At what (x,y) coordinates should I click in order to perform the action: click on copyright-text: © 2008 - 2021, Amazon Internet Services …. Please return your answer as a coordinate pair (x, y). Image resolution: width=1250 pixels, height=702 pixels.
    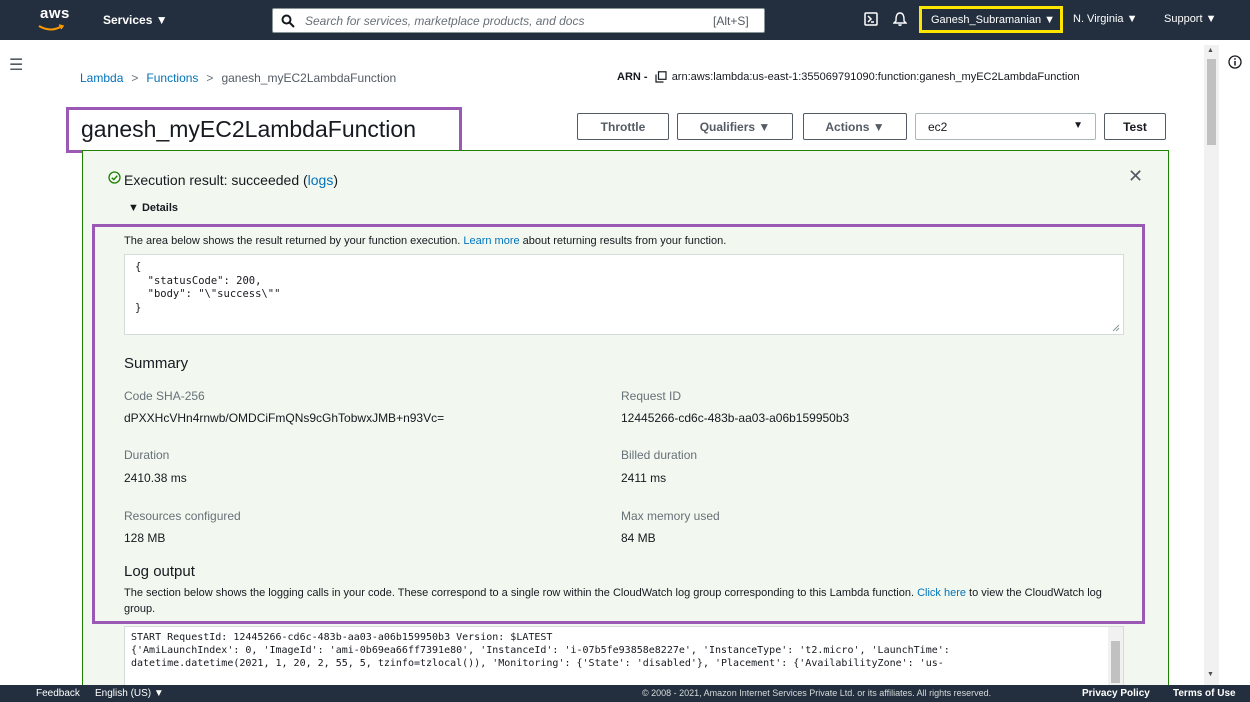
    Looking at the image, I should click on (817, 693).